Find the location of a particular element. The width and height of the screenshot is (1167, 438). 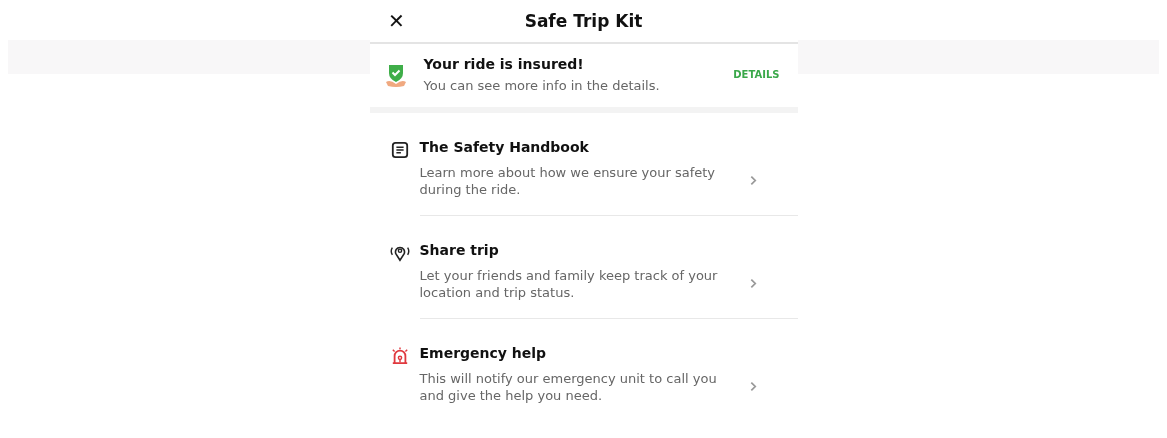

item-title: The Safety Handbook is located at coordinates (504, 147).